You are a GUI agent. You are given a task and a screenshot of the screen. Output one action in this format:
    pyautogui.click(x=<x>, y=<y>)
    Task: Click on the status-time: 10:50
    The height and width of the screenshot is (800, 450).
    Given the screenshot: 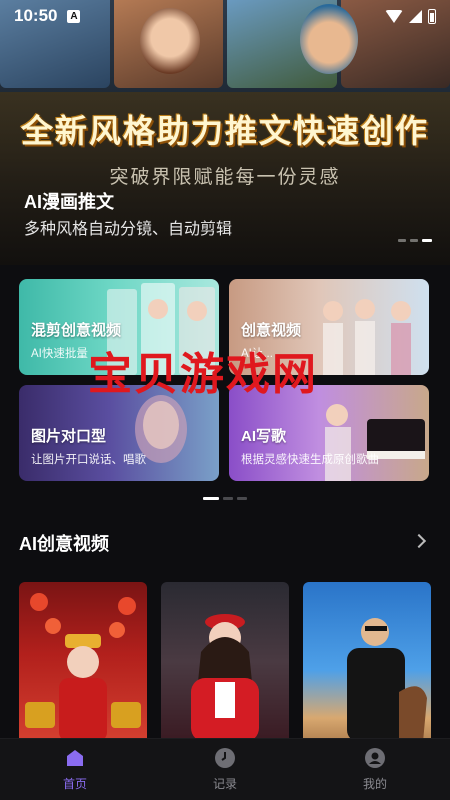 What is the action you would take?
    pyautogui.click(x=36, y=15)
    